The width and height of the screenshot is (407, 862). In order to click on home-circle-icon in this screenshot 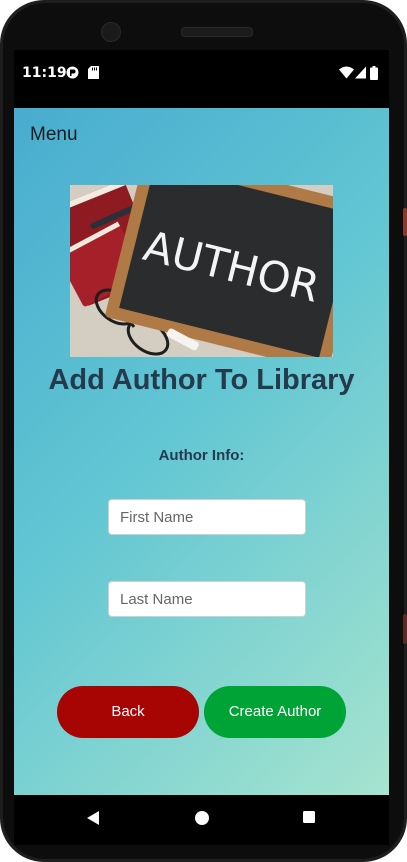, I will do `click(202, 818)`.